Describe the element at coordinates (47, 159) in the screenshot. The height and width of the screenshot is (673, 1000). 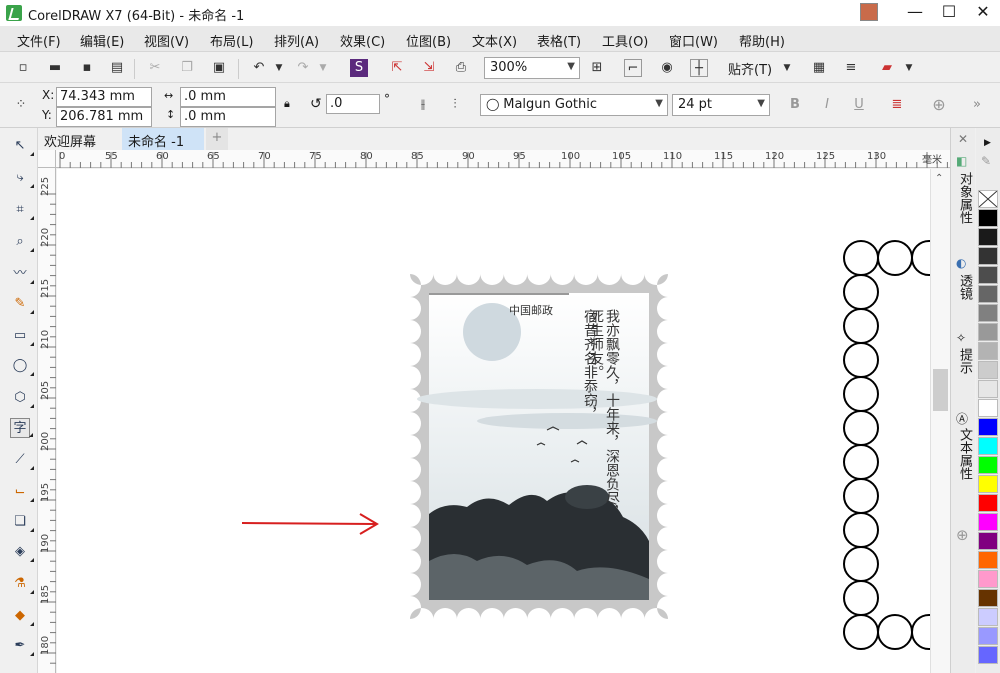
I see `ruler-corner` at that location.